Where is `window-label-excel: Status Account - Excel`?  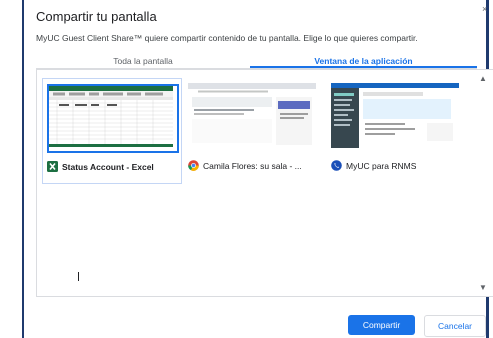
window-label-excel: Status Account - Excel is located at coordinates (100, 166).